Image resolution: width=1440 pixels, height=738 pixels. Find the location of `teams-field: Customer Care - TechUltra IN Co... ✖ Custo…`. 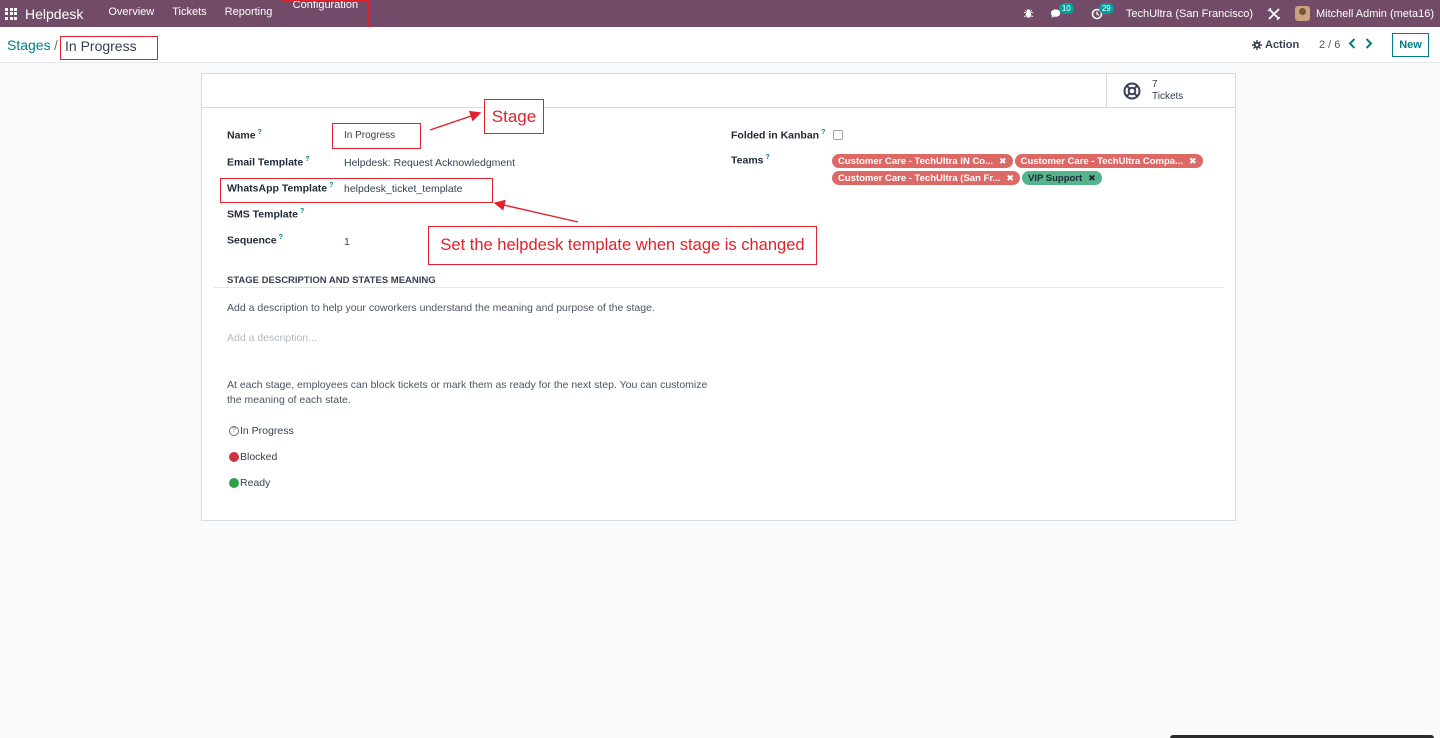

teams-field: Customer Care - TechUltra IN Co... ✖ Custo… is located at coordinates (1022, 171).